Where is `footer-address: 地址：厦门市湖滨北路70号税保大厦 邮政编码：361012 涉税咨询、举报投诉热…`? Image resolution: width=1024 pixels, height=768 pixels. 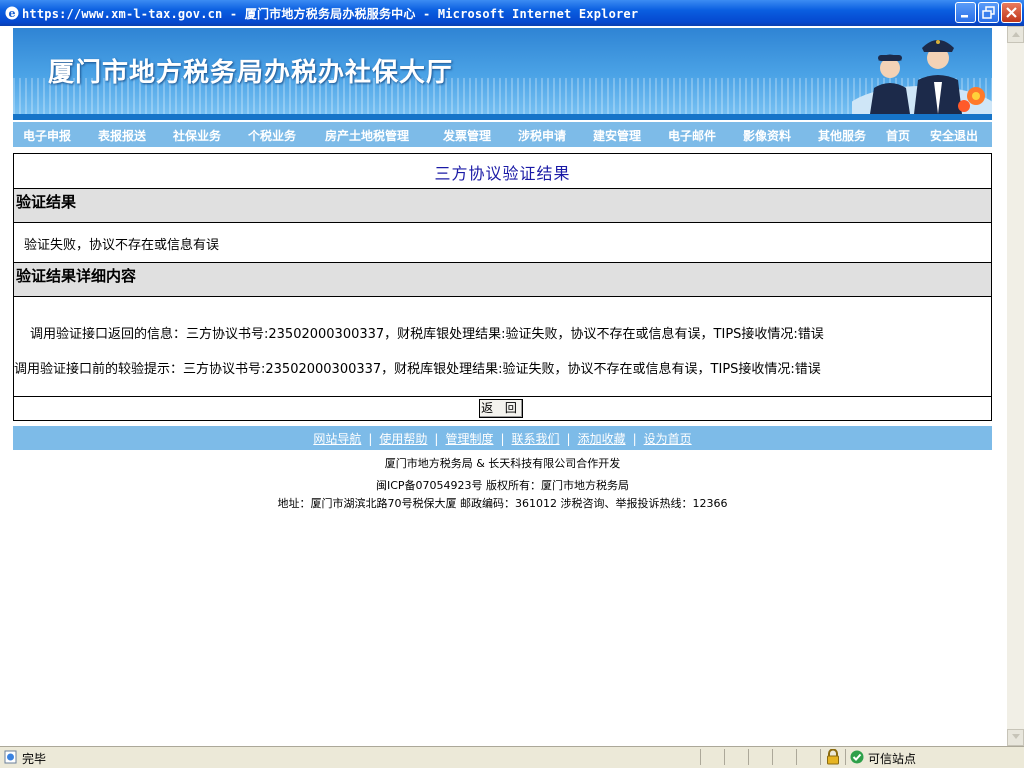 footer-address: 地址：厦门市湖滨北路70号税保大厦 邮政编码：361012 涉税咨询、举报投诉热… is located at coordinates (502, 503).